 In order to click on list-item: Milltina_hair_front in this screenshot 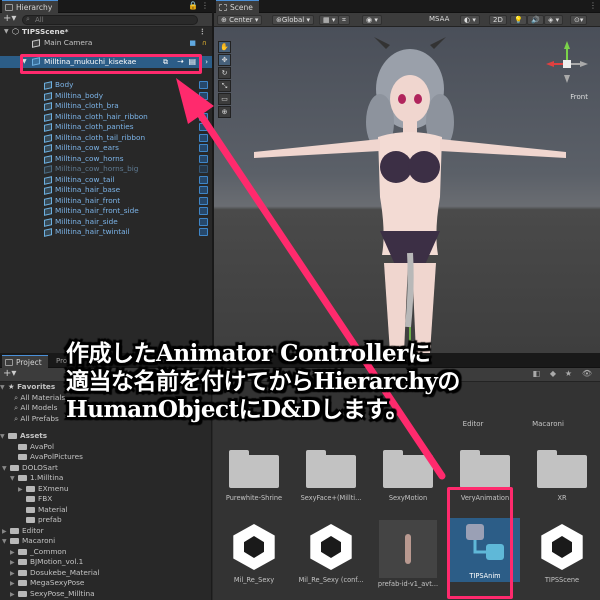, I will do `click(106, 201)`.